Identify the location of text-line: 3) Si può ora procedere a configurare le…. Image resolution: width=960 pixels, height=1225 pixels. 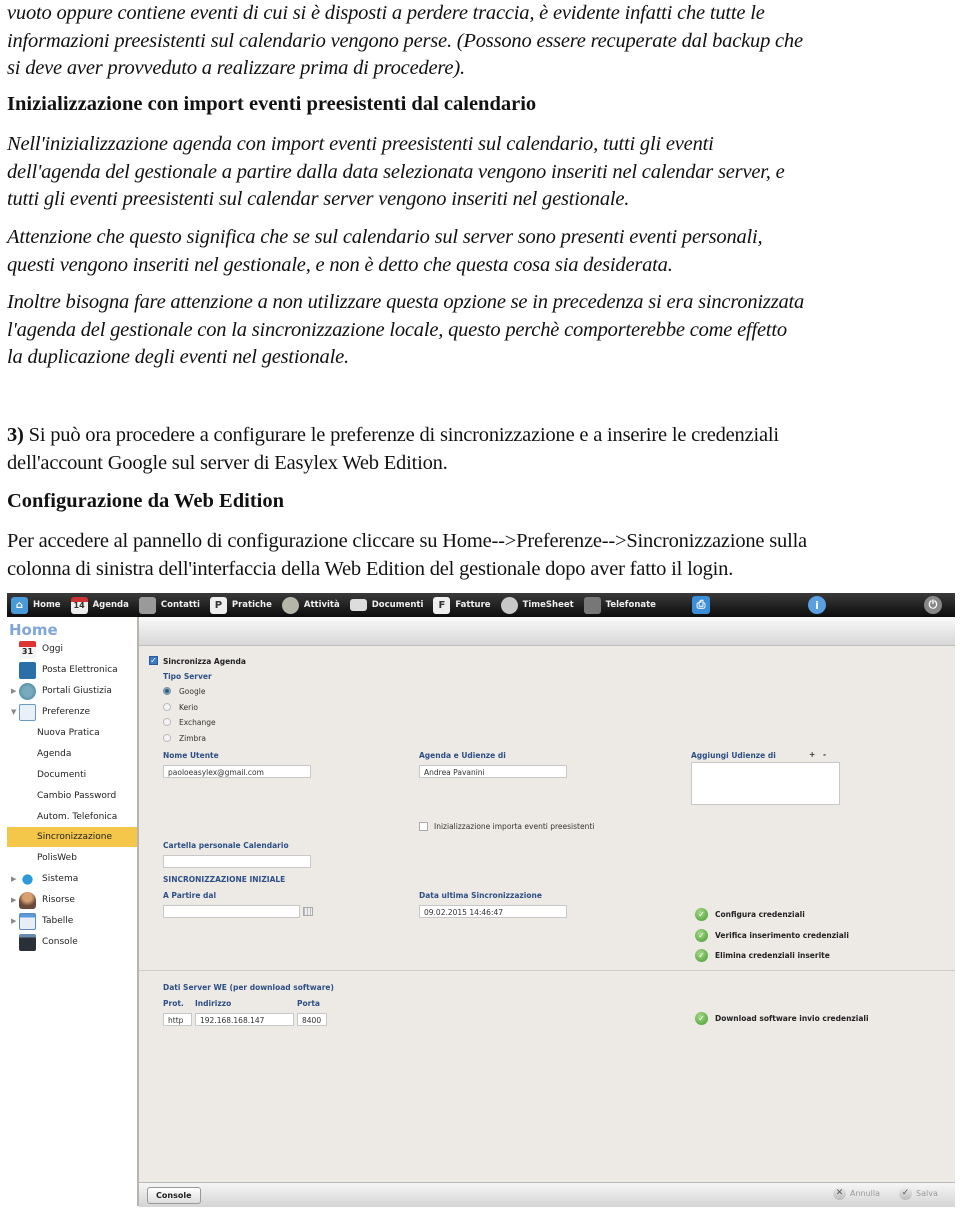
(393, 436).